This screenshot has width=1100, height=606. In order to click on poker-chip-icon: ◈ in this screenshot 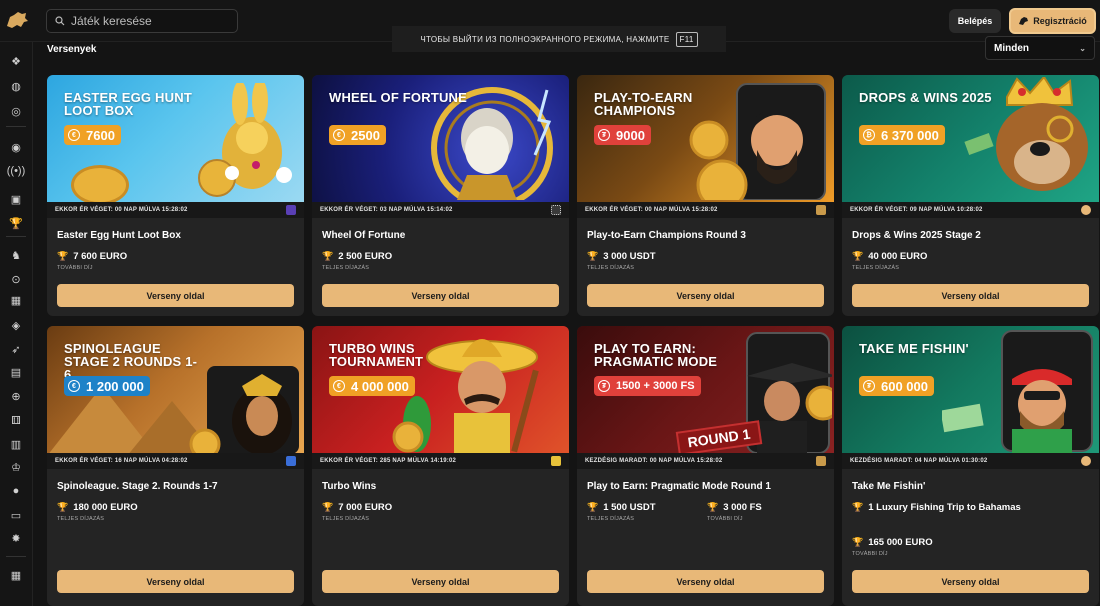, I will do `click(16, 325)`.